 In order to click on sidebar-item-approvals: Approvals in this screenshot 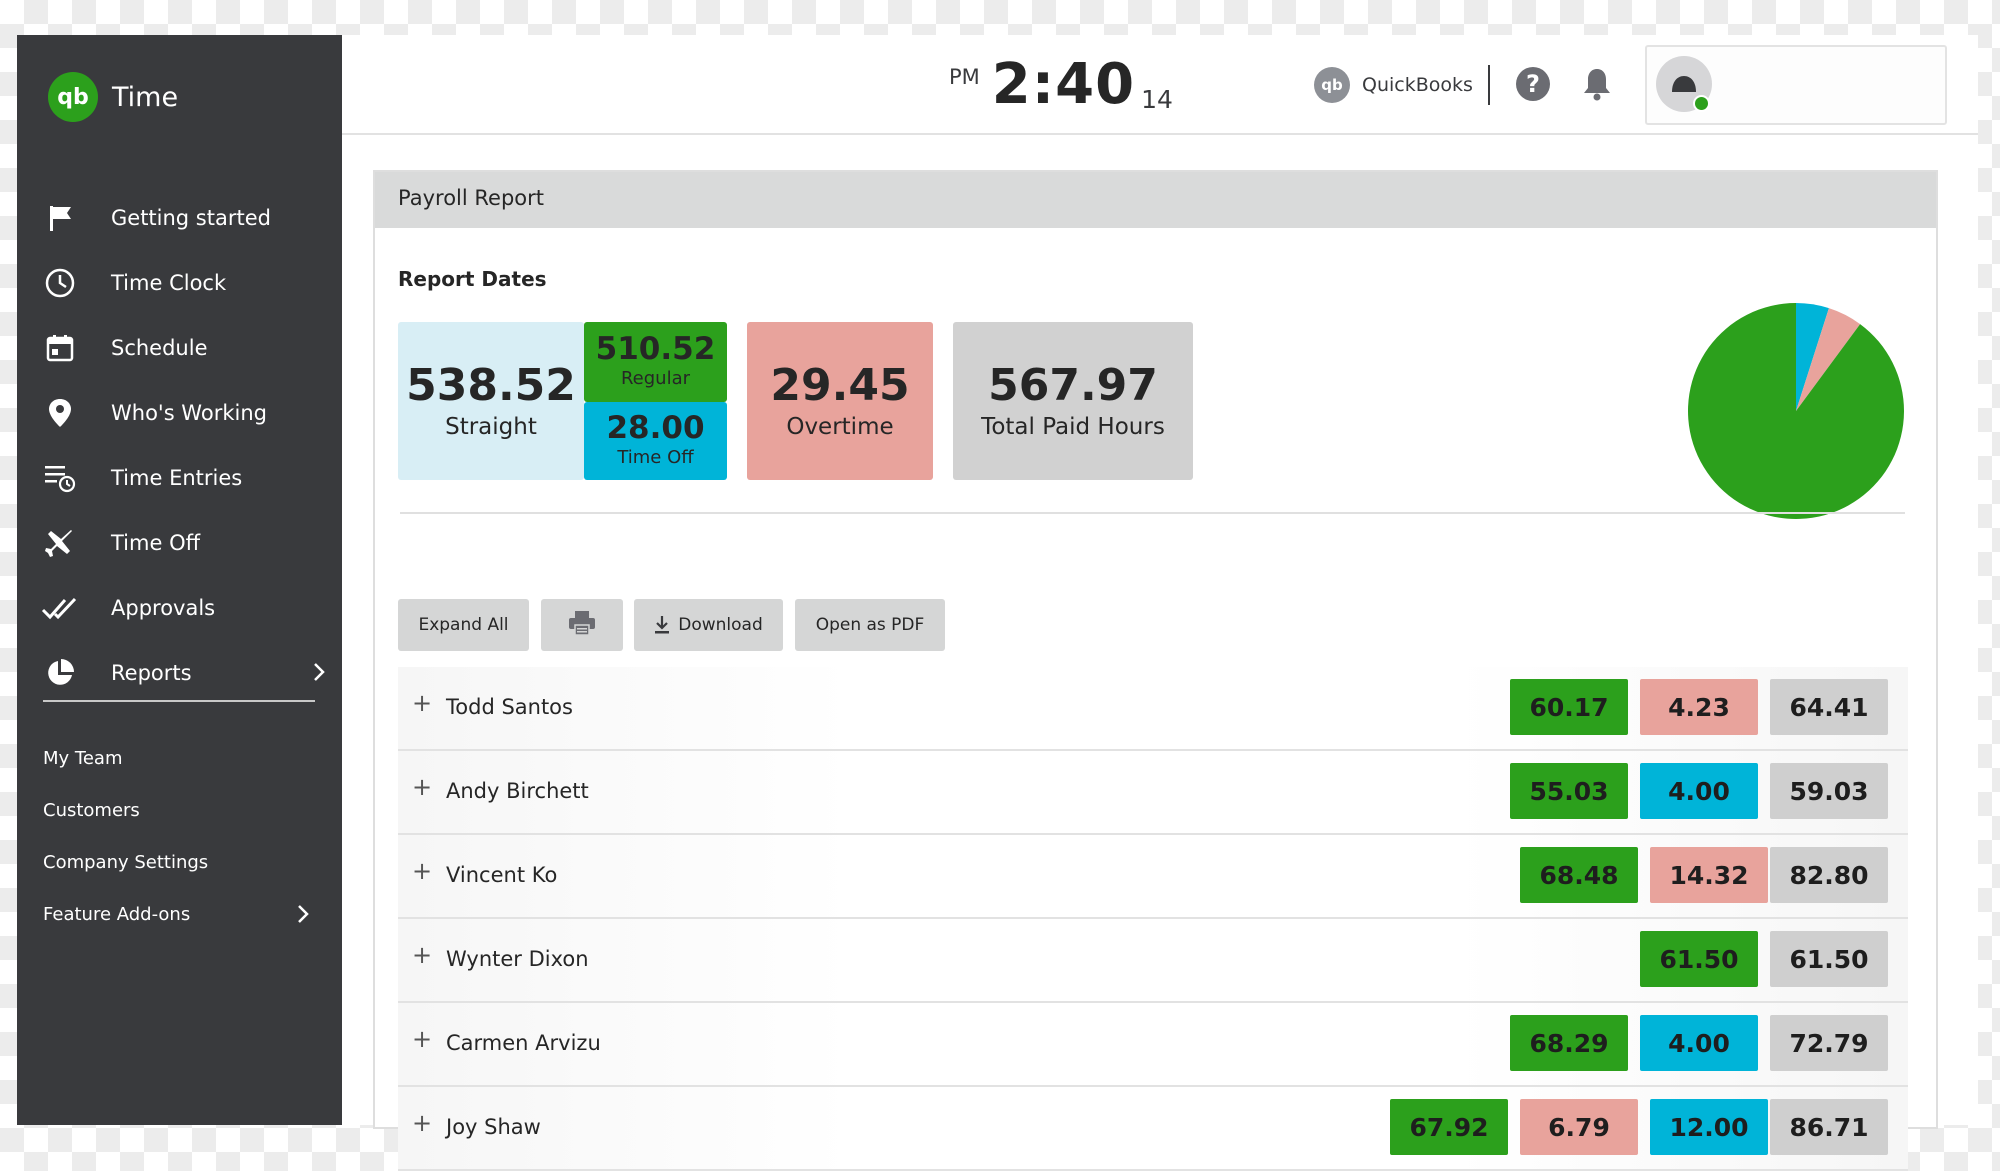, I will do `click(186, 607)`.